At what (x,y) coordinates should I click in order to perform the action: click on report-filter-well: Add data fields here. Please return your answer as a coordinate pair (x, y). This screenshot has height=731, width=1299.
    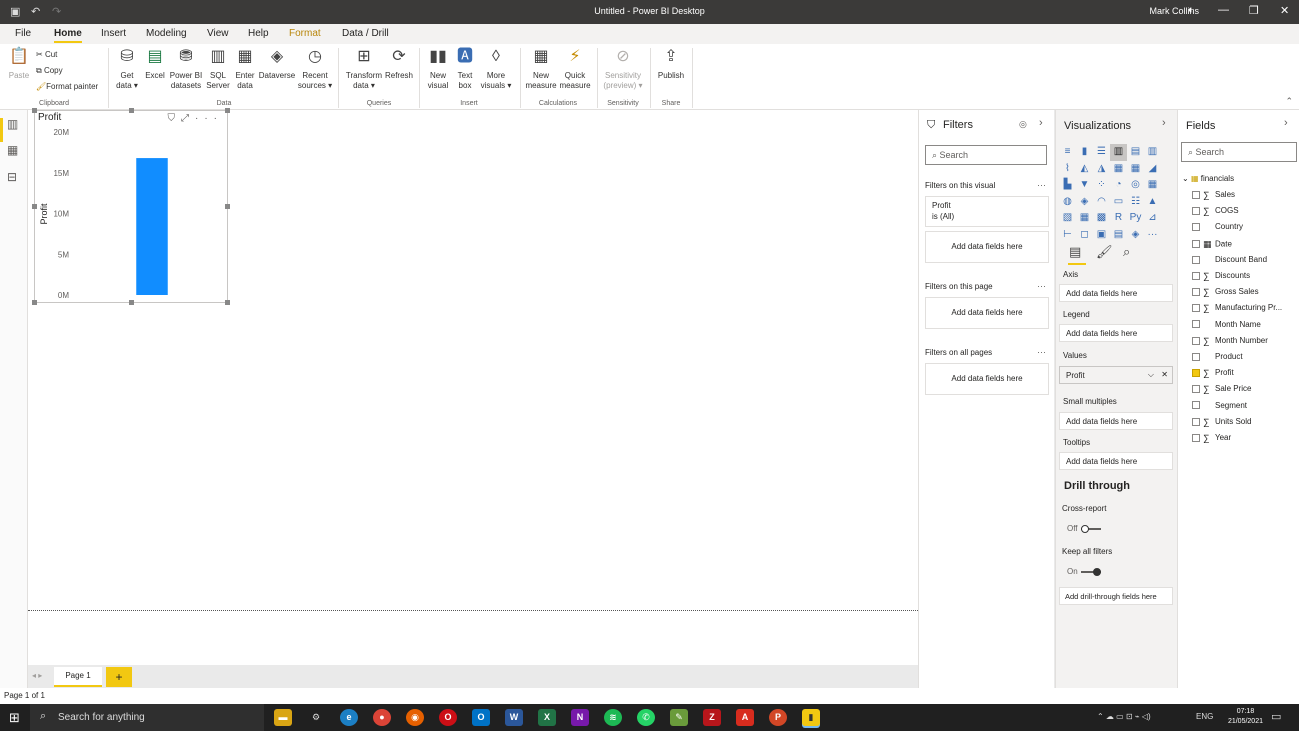
    Looking at the image, I should click on (987, 379).